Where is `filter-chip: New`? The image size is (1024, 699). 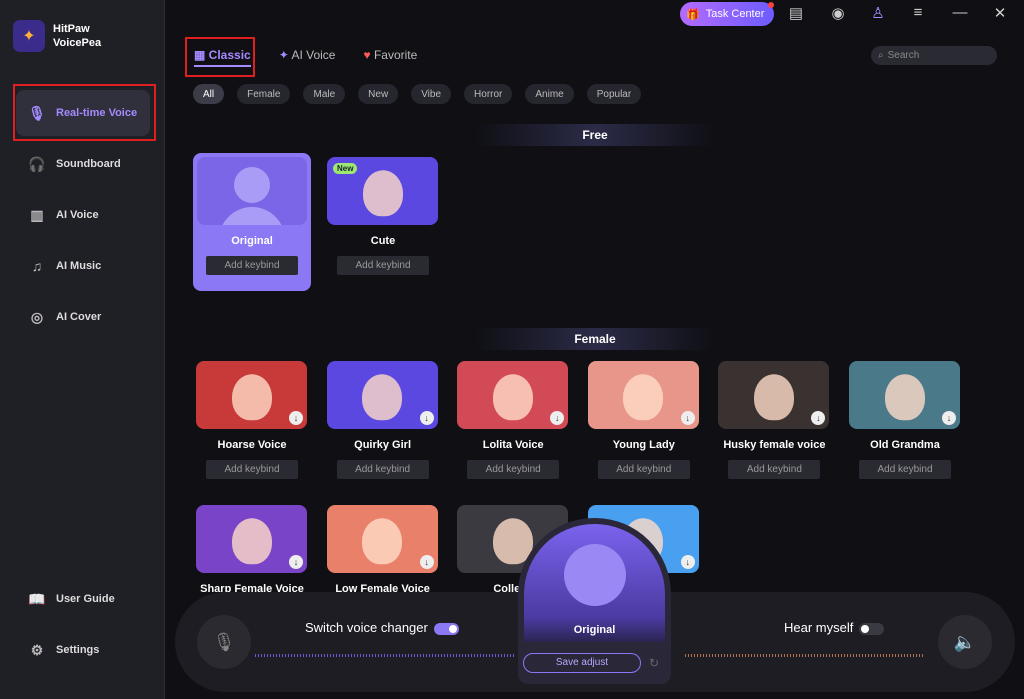
filter-chip: New is located at coordinates (378, 94).